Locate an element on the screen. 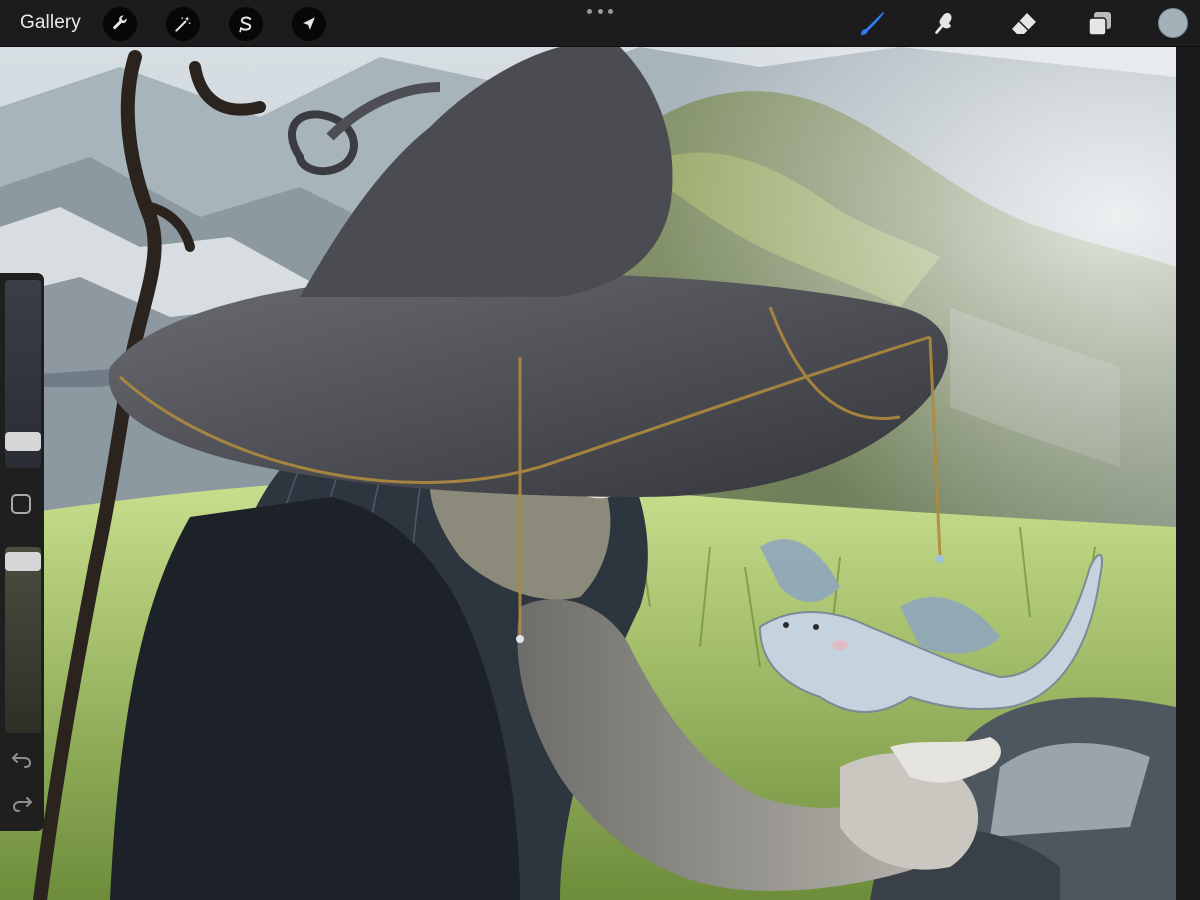 The height and width of the screenshot is (900, 1200). wrench-icon is located at coordinates (120, 22).